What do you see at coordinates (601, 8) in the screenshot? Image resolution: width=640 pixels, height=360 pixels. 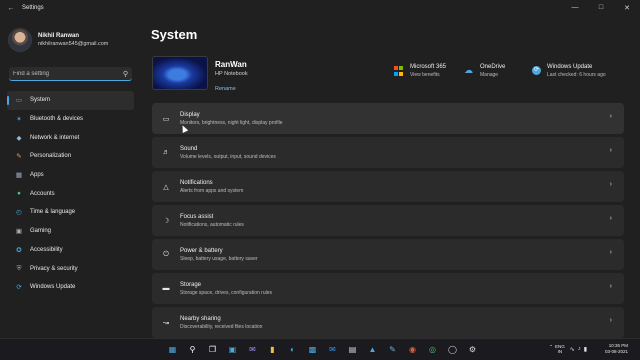 I see `maximize-icon: □` at bounding box center [601, 8].